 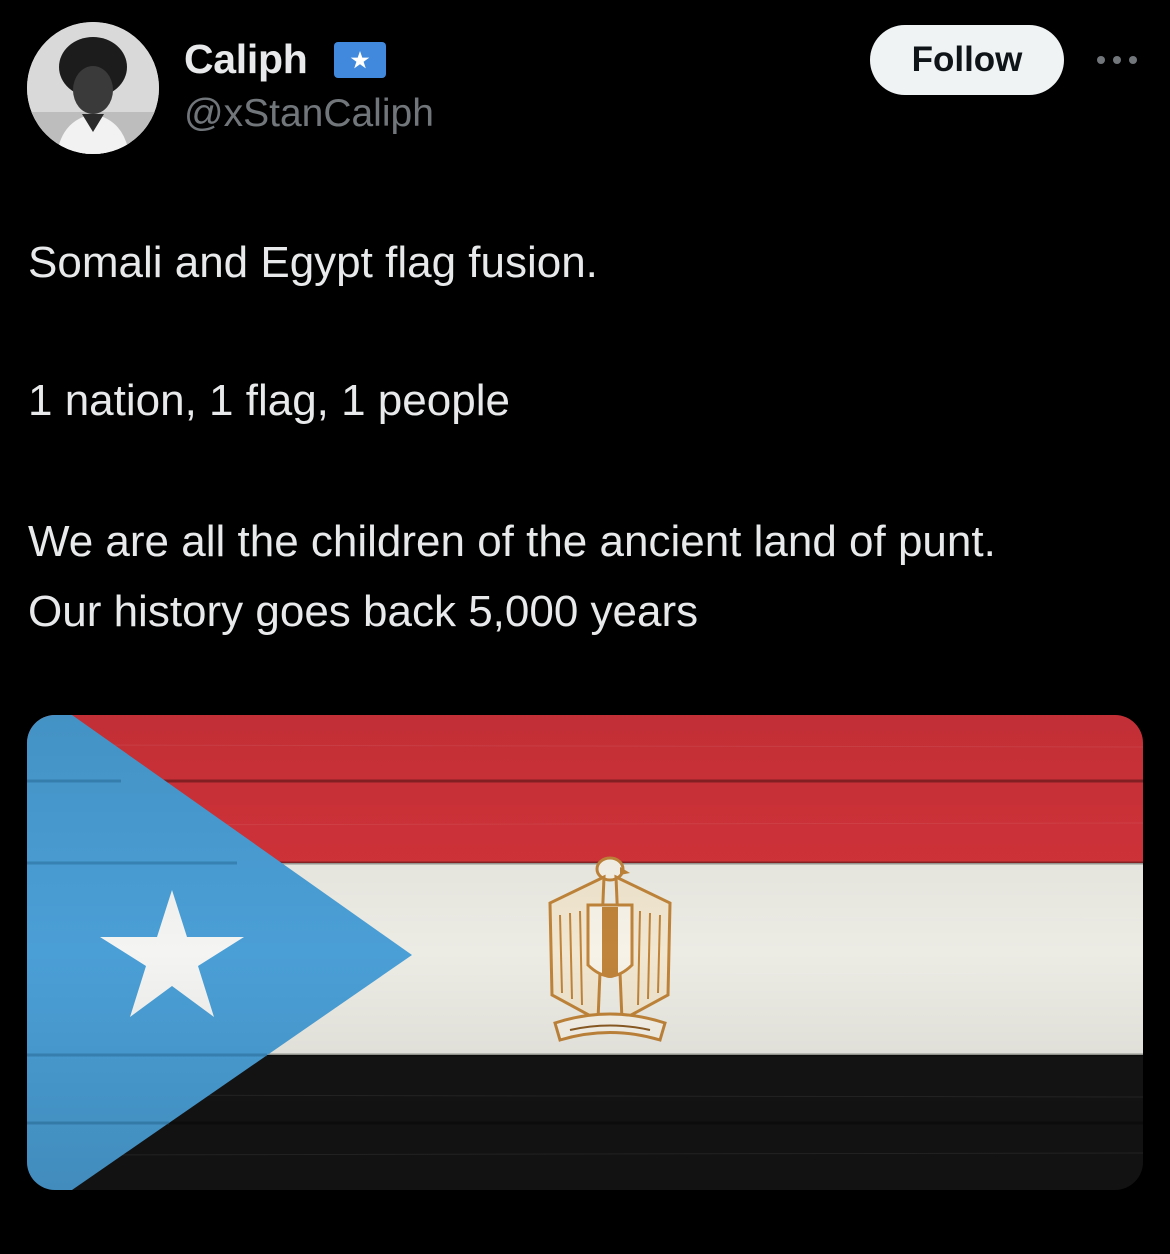 What do you see at coordinates (309, 114) in the screenshot?
I see `user-handle: @xStanCaliph` at bounding box center [309, 114].